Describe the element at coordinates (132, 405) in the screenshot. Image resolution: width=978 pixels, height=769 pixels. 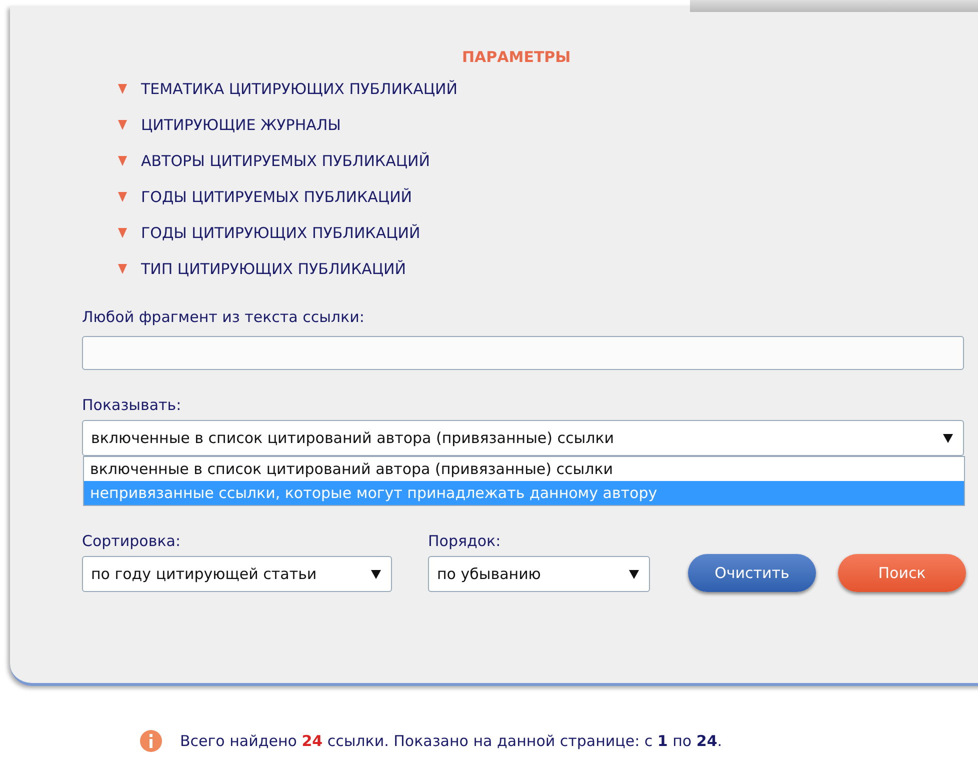
I see `field-label: Показывать:` at that location.